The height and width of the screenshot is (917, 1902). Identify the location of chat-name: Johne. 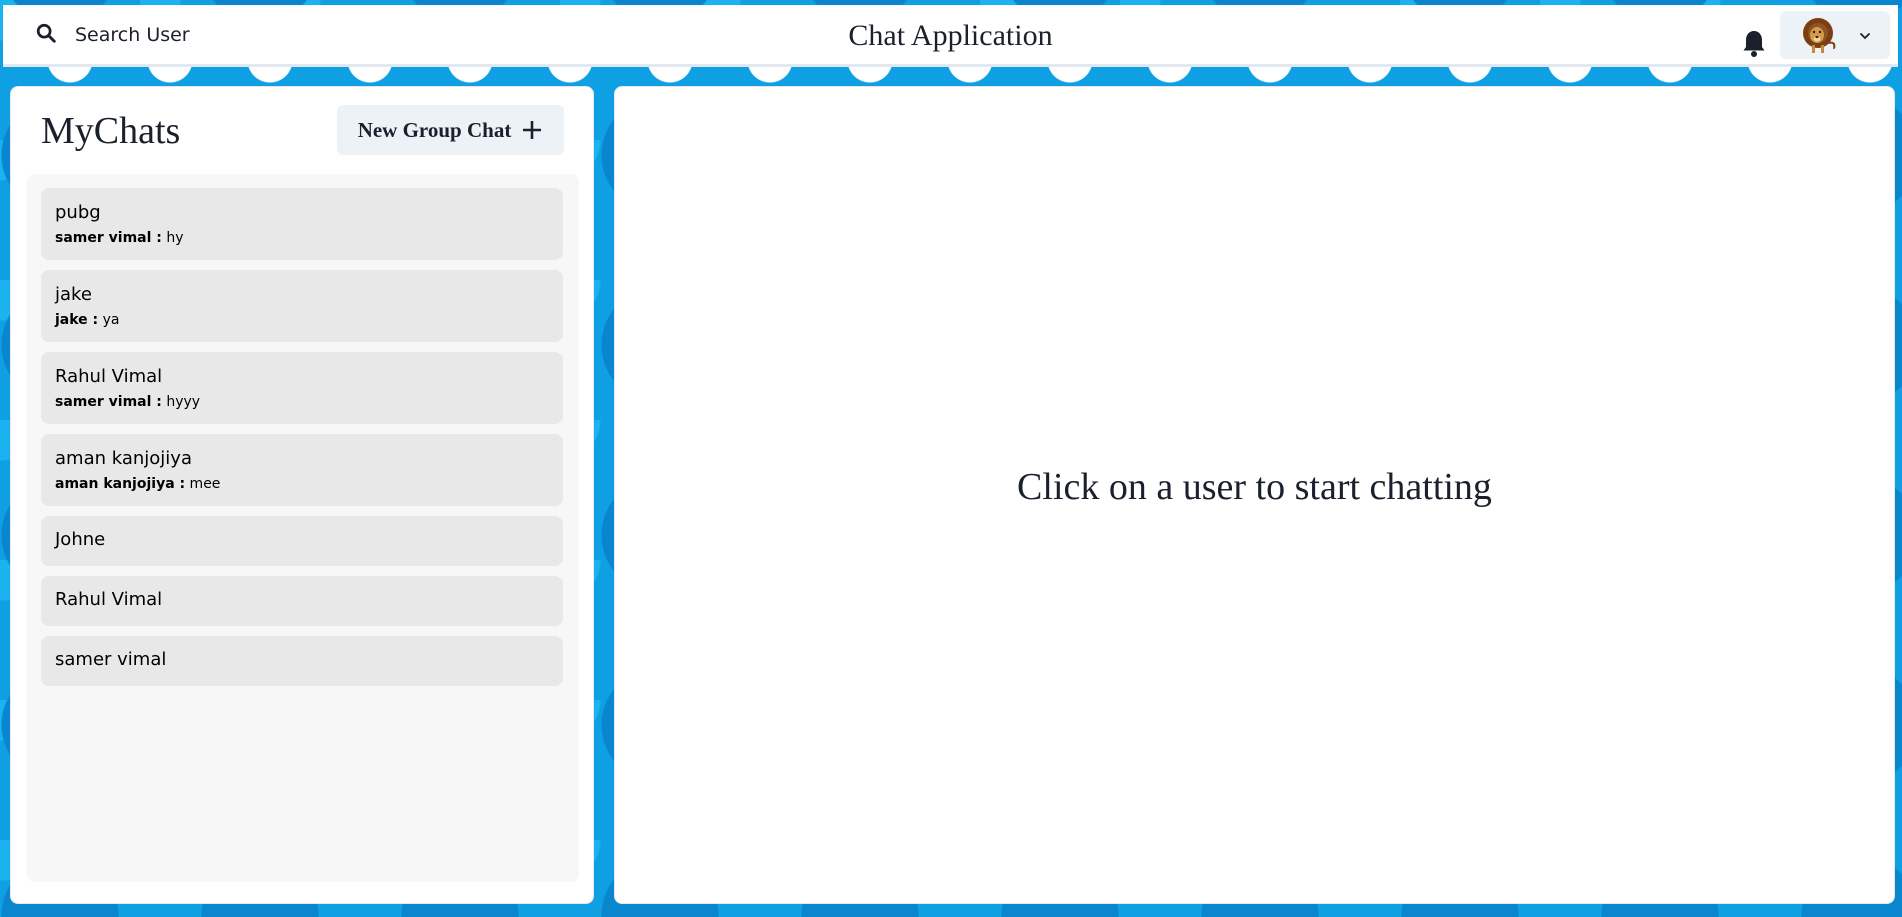
(80, 539).